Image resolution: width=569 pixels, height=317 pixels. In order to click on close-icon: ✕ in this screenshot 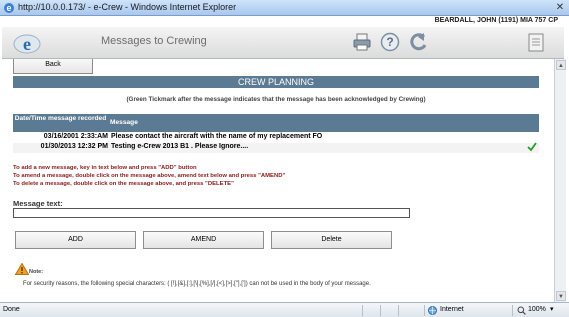, I will do `click(560, 7)`.